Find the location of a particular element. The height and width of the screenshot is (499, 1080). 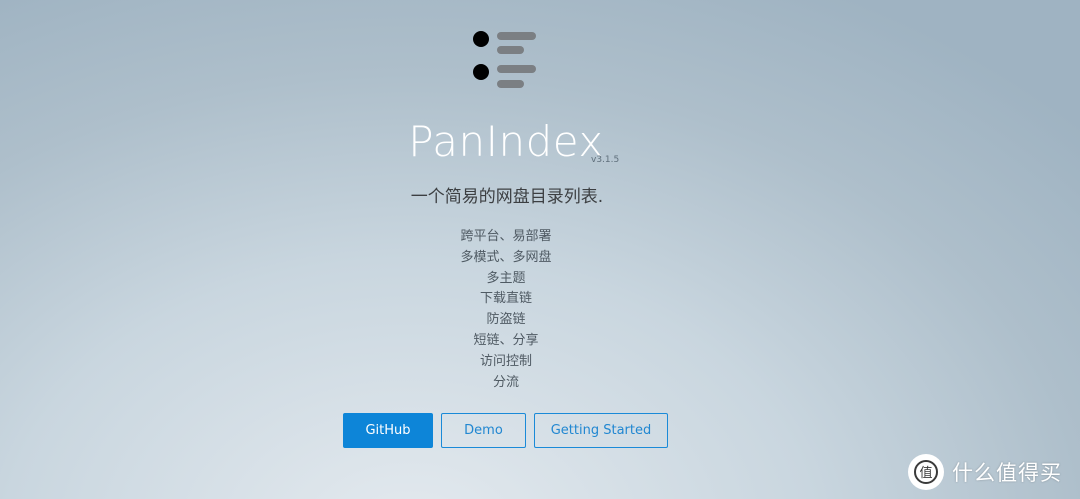

feature-item: 防盗链 is located at coordinates (506, 320).